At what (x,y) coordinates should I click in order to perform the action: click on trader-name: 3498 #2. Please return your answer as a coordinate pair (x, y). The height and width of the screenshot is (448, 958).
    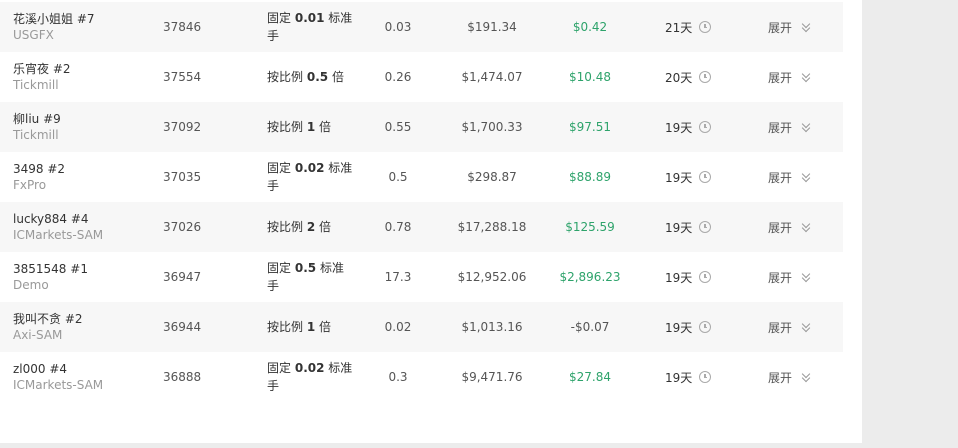
    Looking at the image, I should click on (39, 169).